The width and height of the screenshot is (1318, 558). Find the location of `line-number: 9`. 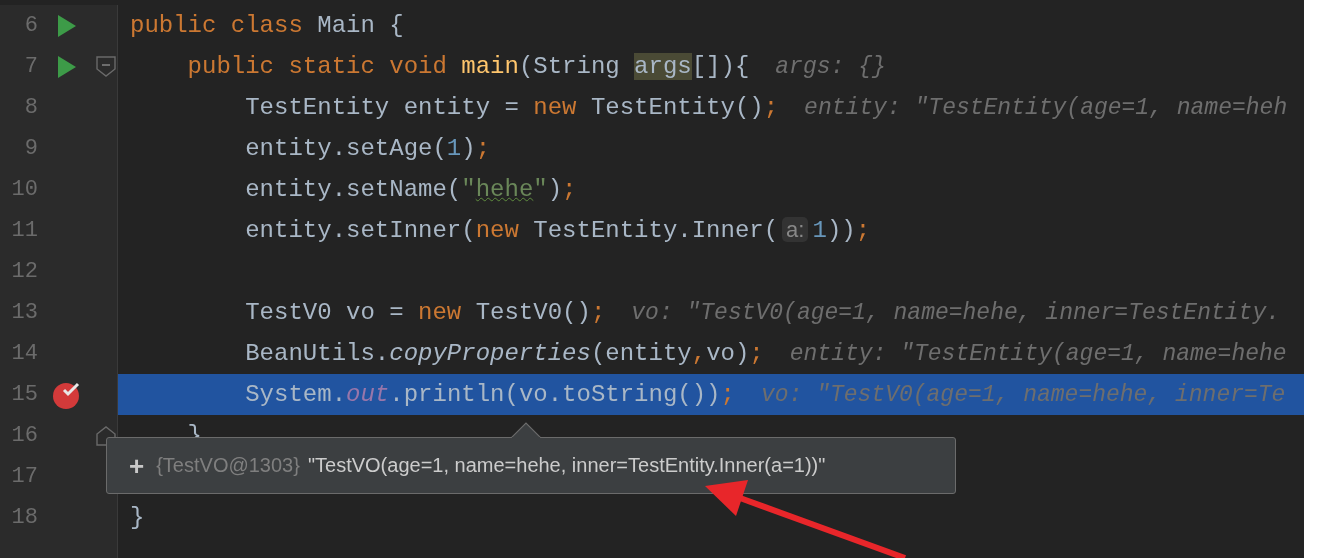

line-number: 9 is located at coordinates (30, 148).